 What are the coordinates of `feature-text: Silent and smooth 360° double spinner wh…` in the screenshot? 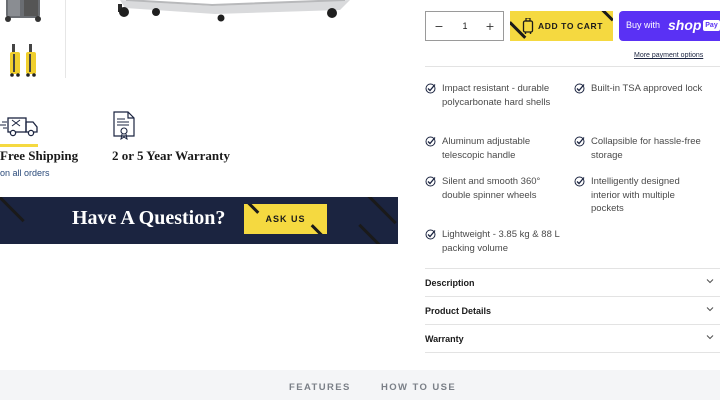 It's located at (491, 188).